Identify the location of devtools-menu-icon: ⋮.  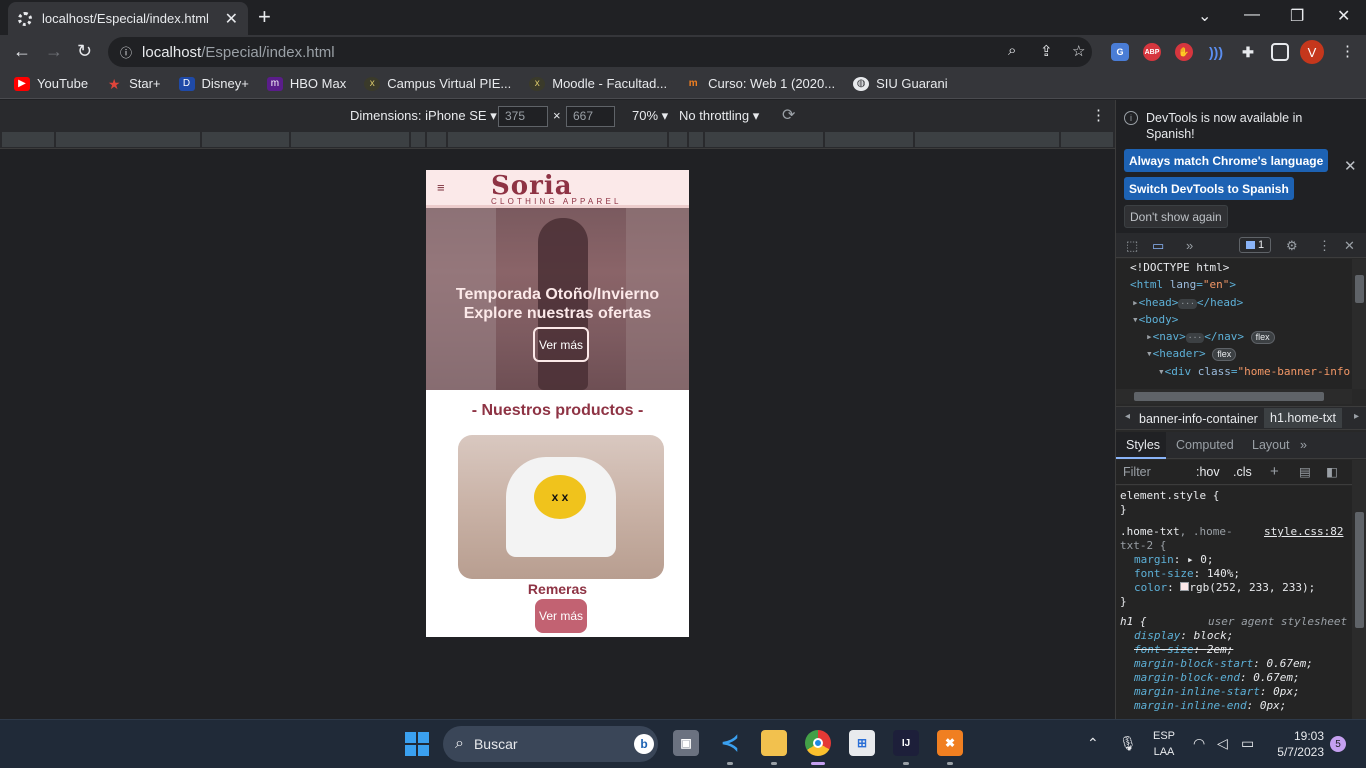
(1324, 246).